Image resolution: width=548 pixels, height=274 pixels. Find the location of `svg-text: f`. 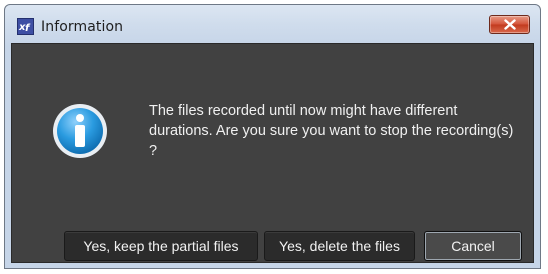

svg-text: f is located at coordinates (28, 28).